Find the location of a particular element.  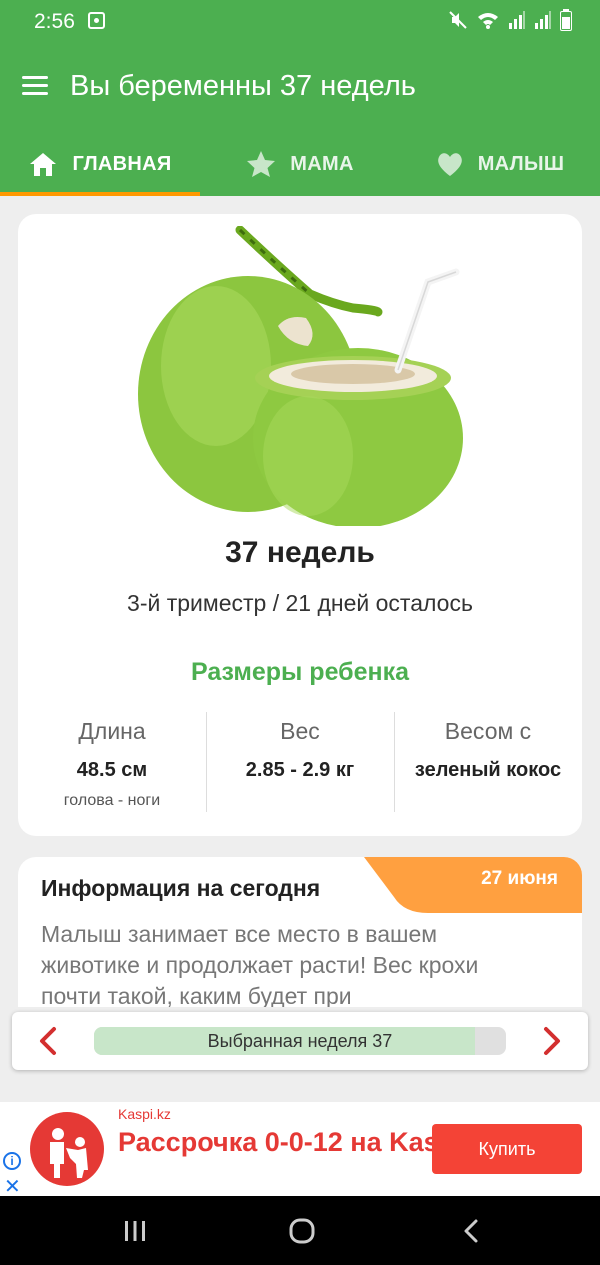

trimester-text: 3-й триместр / 21 дней осталось is located at coordinates (300, 603).